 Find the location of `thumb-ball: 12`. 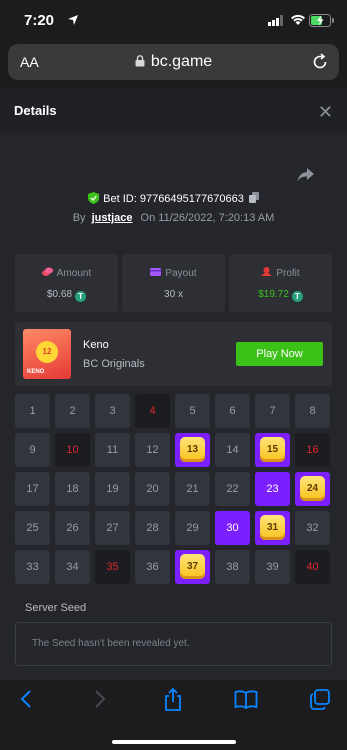

thumb-ball: 12 is located at coordinates (47, 352).